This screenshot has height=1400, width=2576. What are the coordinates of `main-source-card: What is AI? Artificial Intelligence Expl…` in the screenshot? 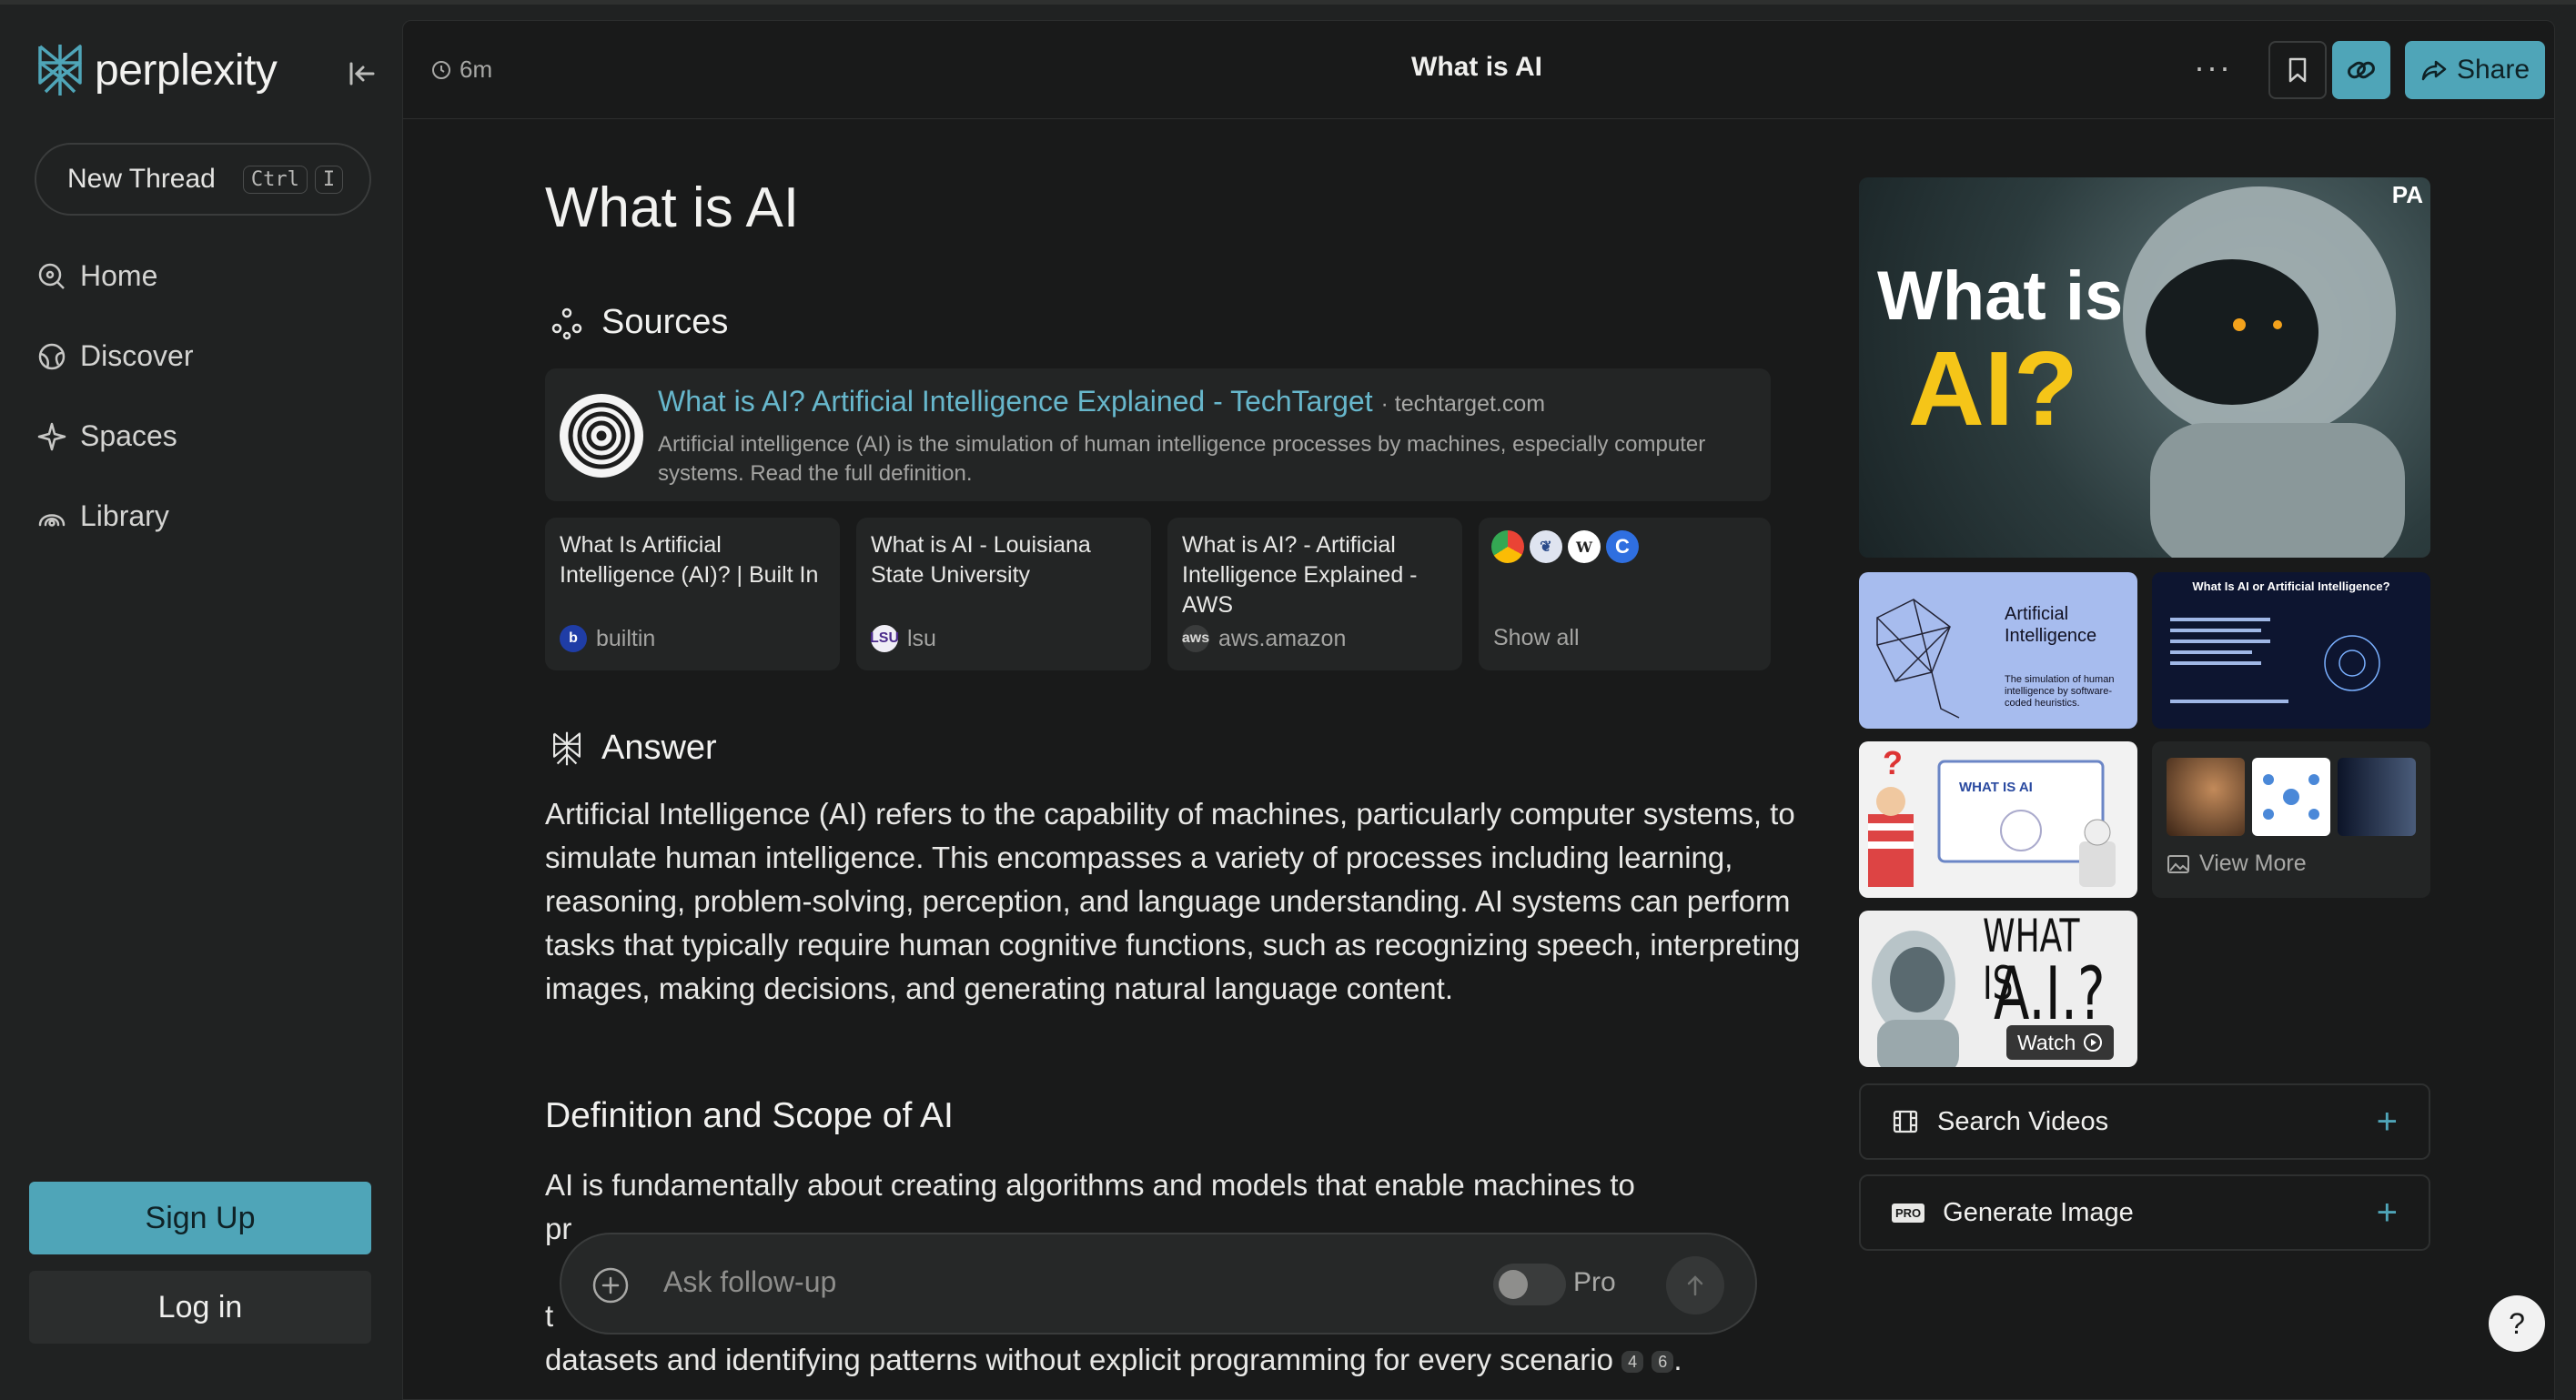 It's located at (1158, 434).